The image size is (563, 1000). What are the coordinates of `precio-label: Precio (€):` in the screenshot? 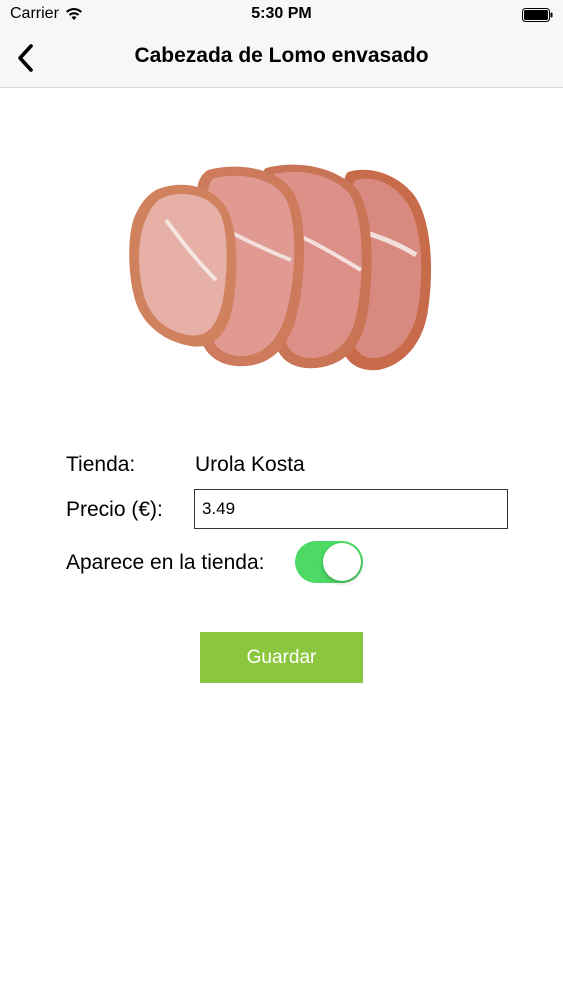 It's located at (114, 509).